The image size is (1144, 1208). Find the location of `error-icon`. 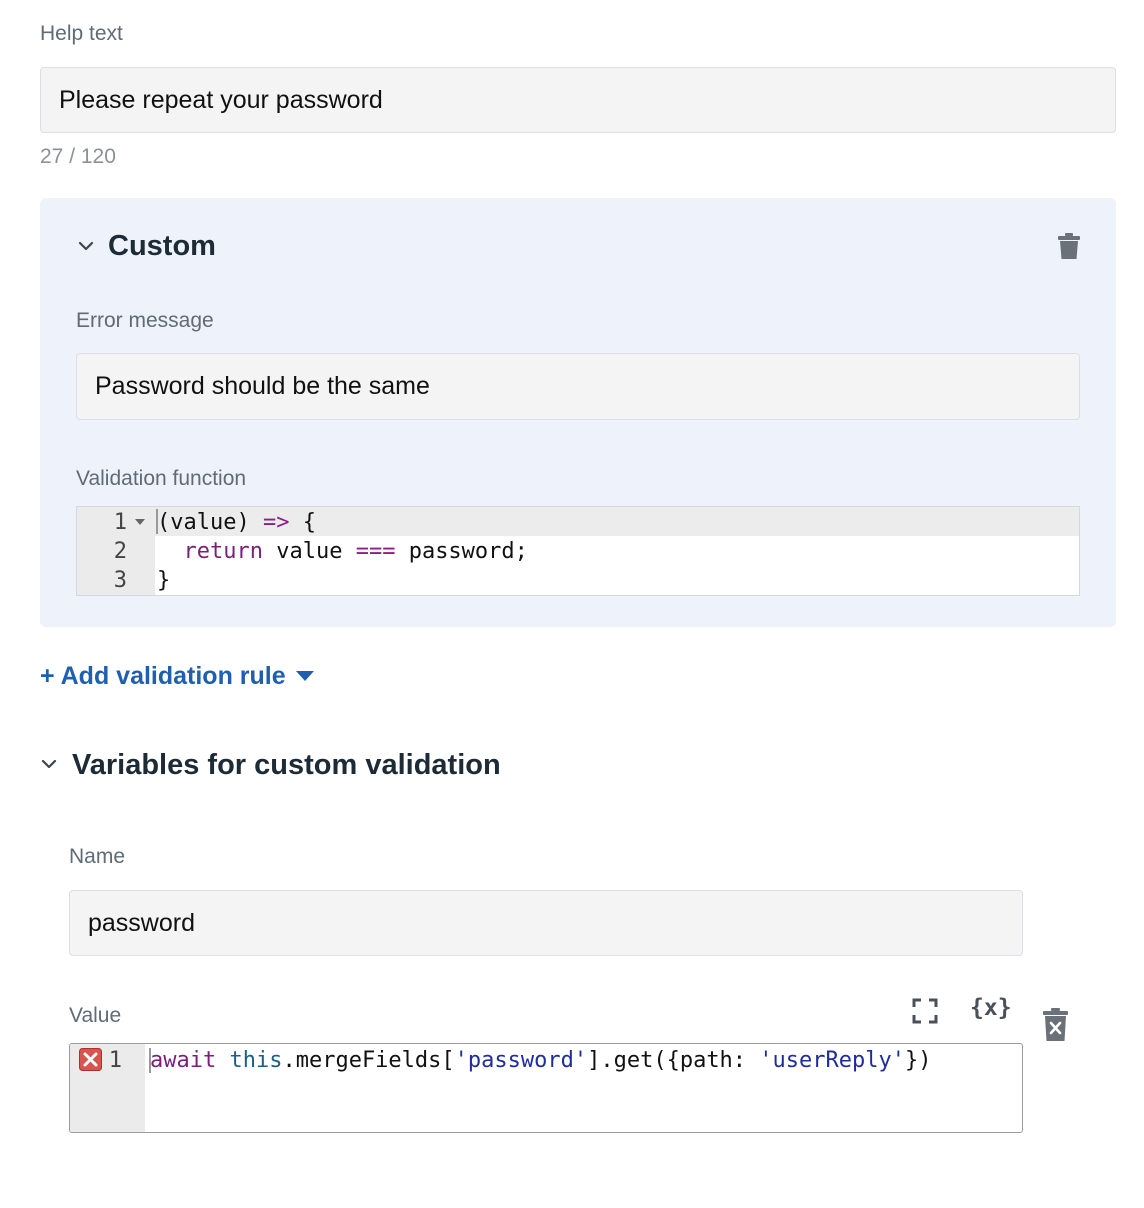

error-icon is located at coordinates (90, 1059).